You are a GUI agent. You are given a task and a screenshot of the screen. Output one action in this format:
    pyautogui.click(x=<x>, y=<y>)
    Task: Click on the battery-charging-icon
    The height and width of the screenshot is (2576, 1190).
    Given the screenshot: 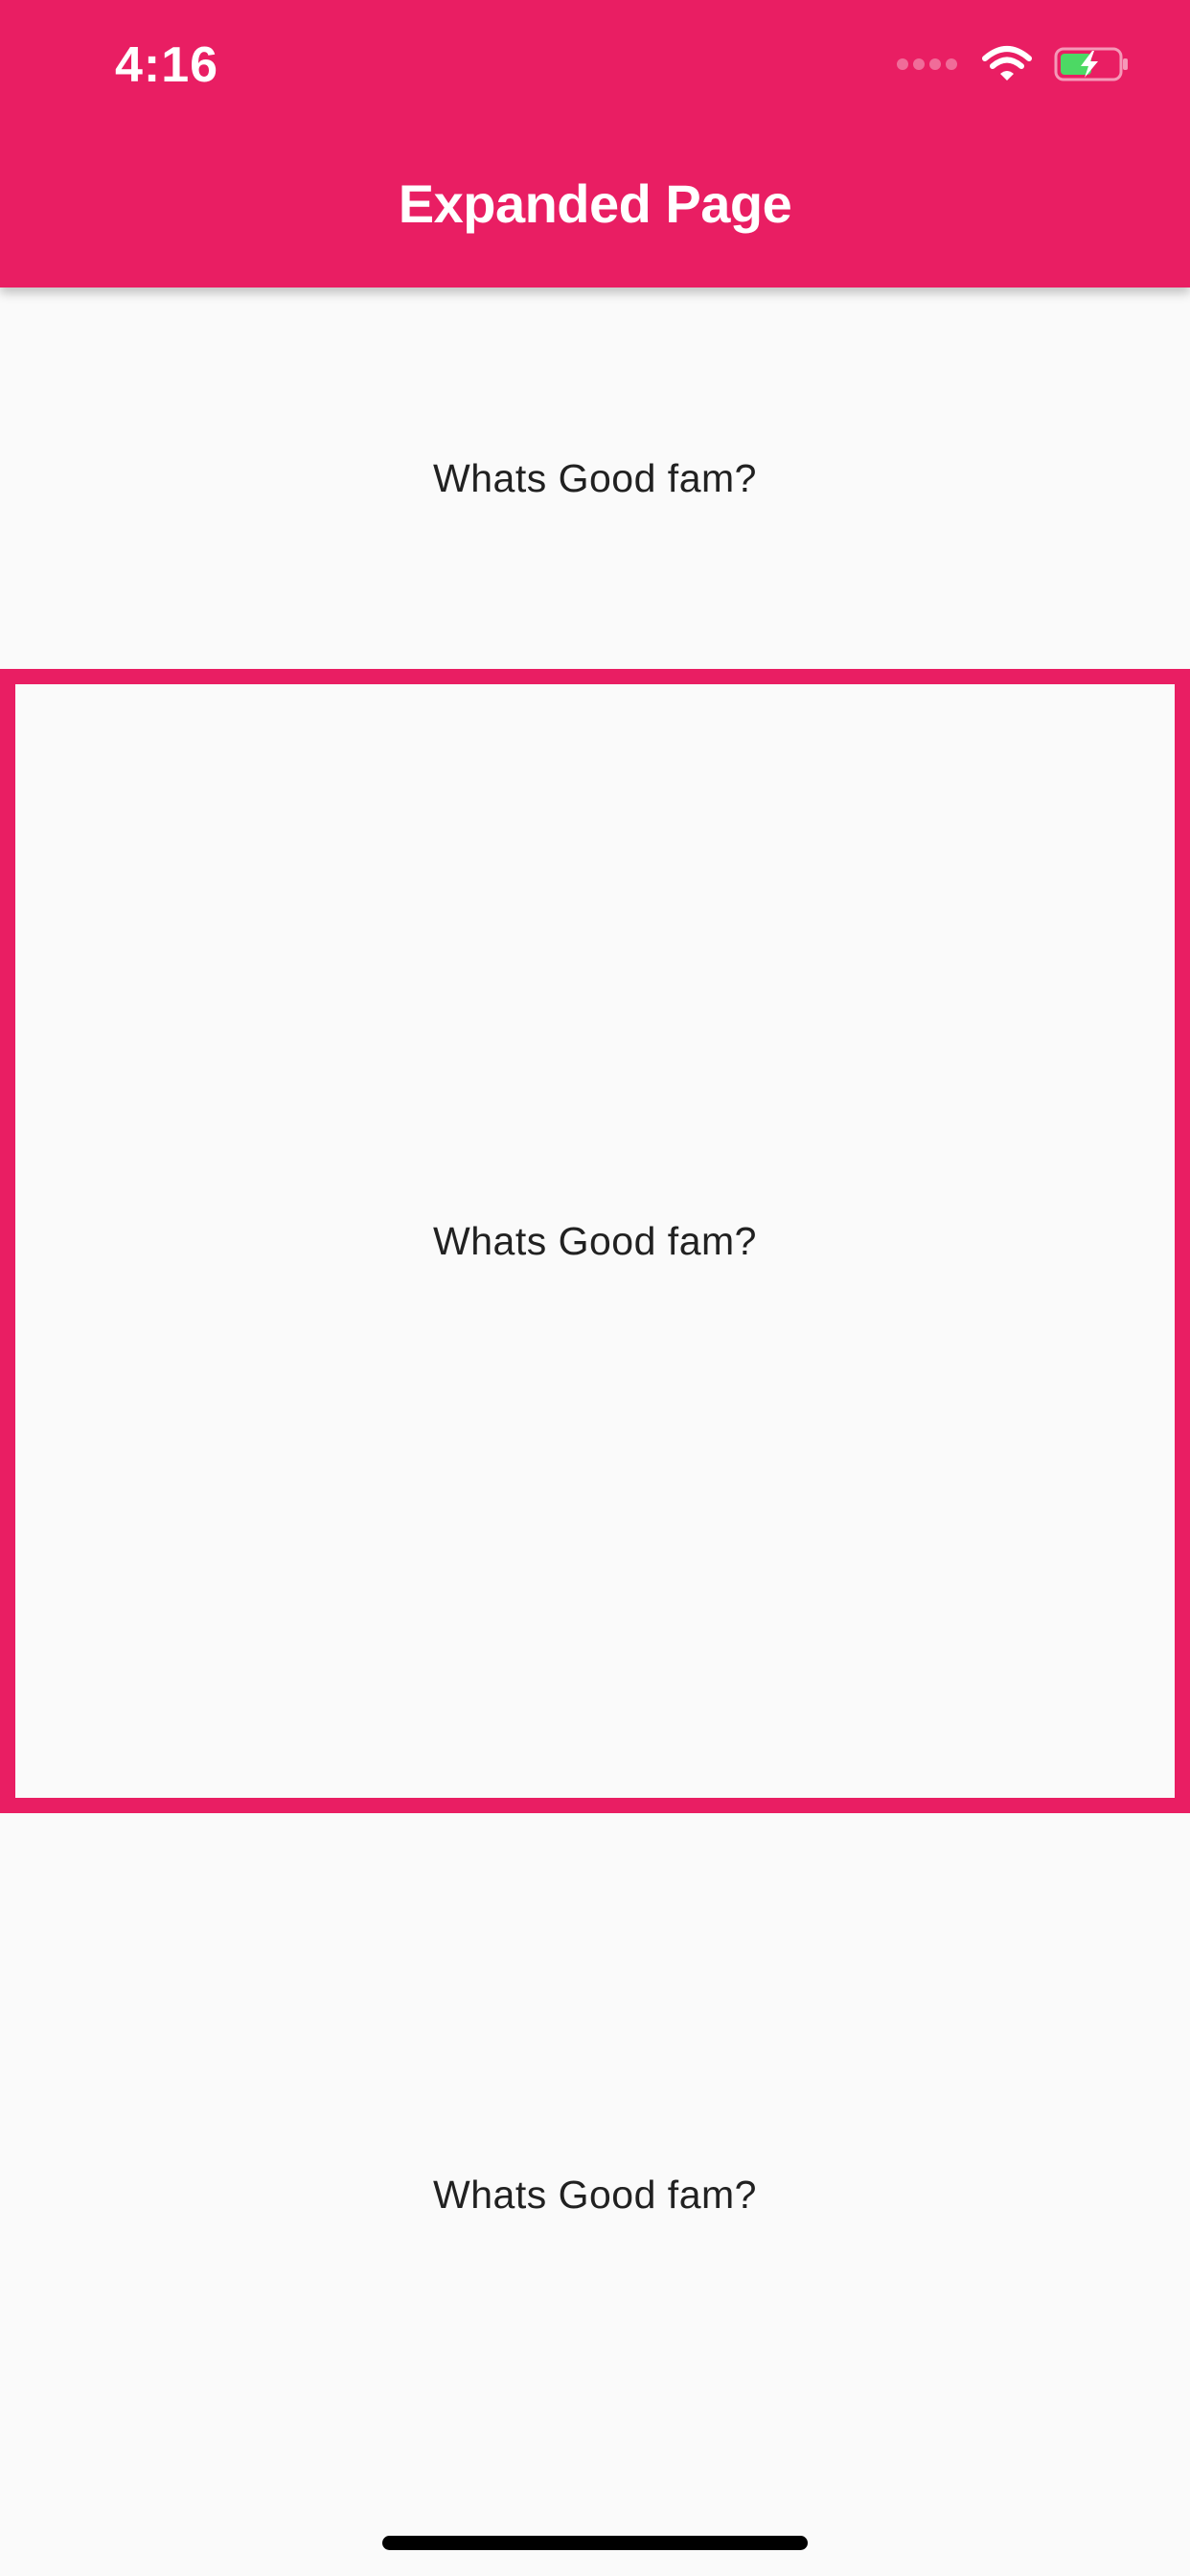 What is the action you would take?
    pyautogui.click(x=1091, y=64)
    